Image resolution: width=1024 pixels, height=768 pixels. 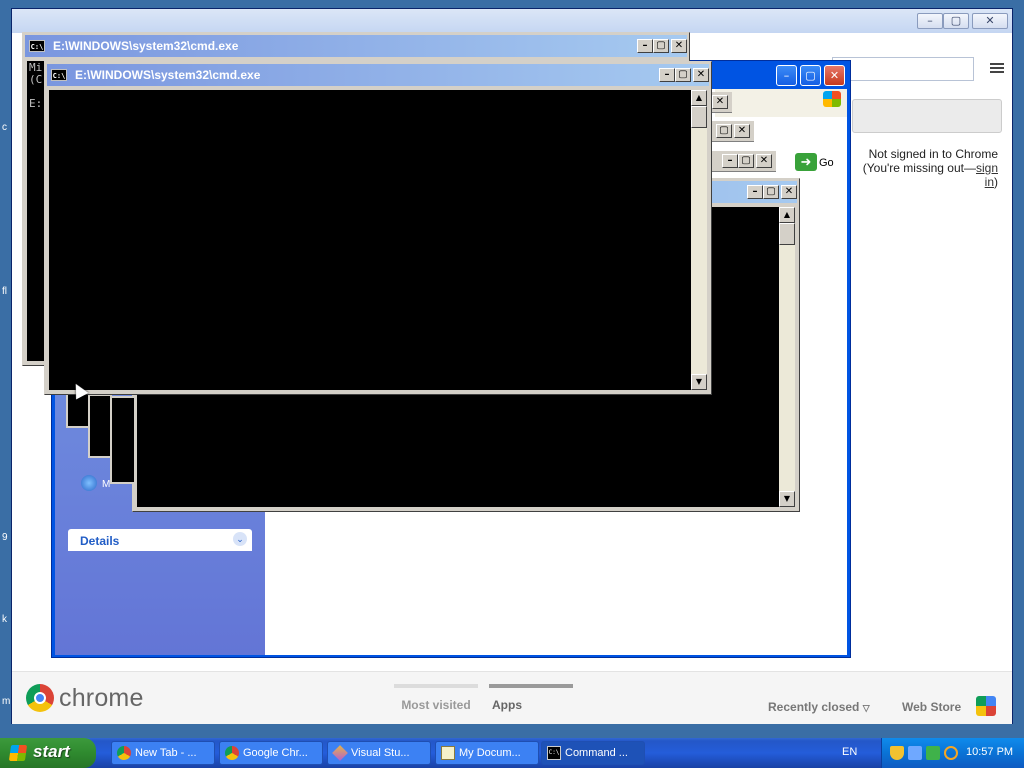 I want to click on hidden-window-controls: ▢ ✕, so click(x=730, y=131).